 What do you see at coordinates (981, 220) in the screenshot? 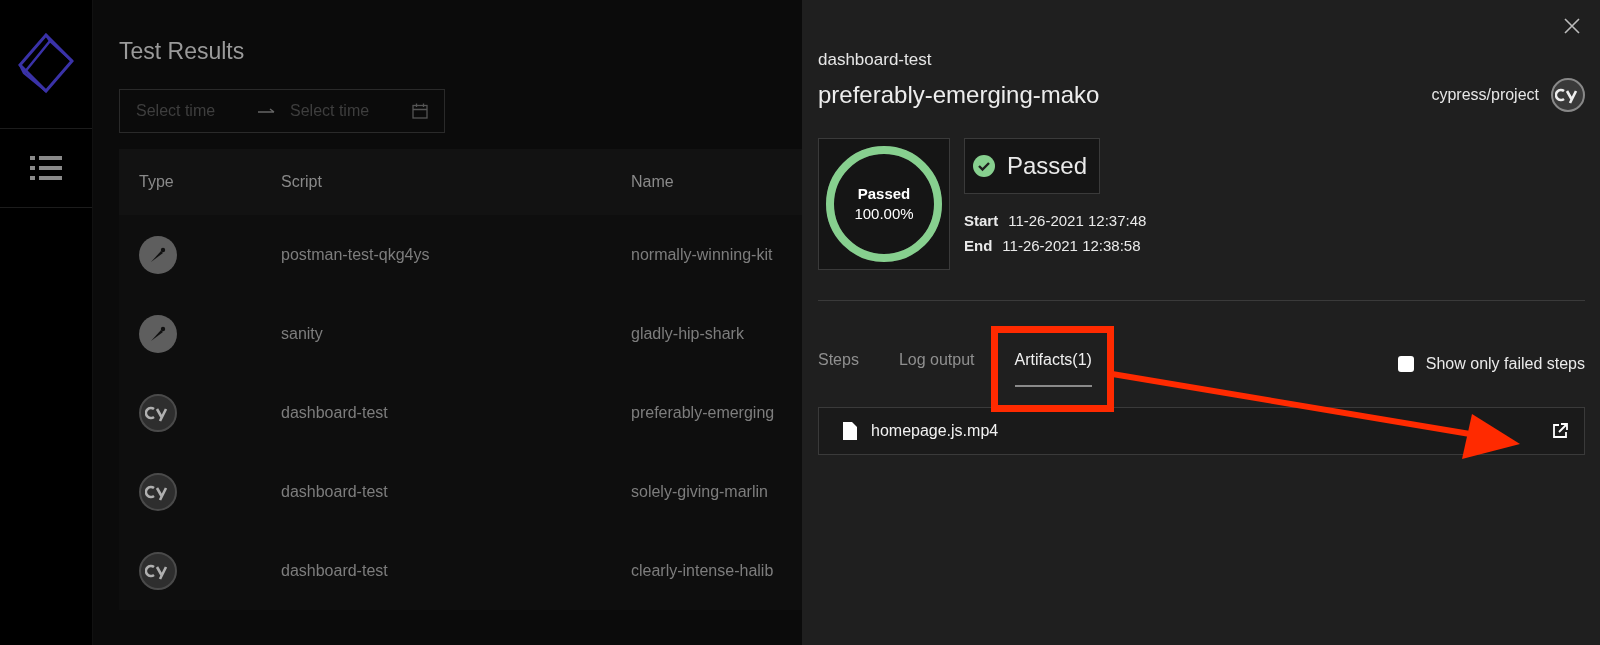
I see `time-label: Start` at bounding box center [981, 220].